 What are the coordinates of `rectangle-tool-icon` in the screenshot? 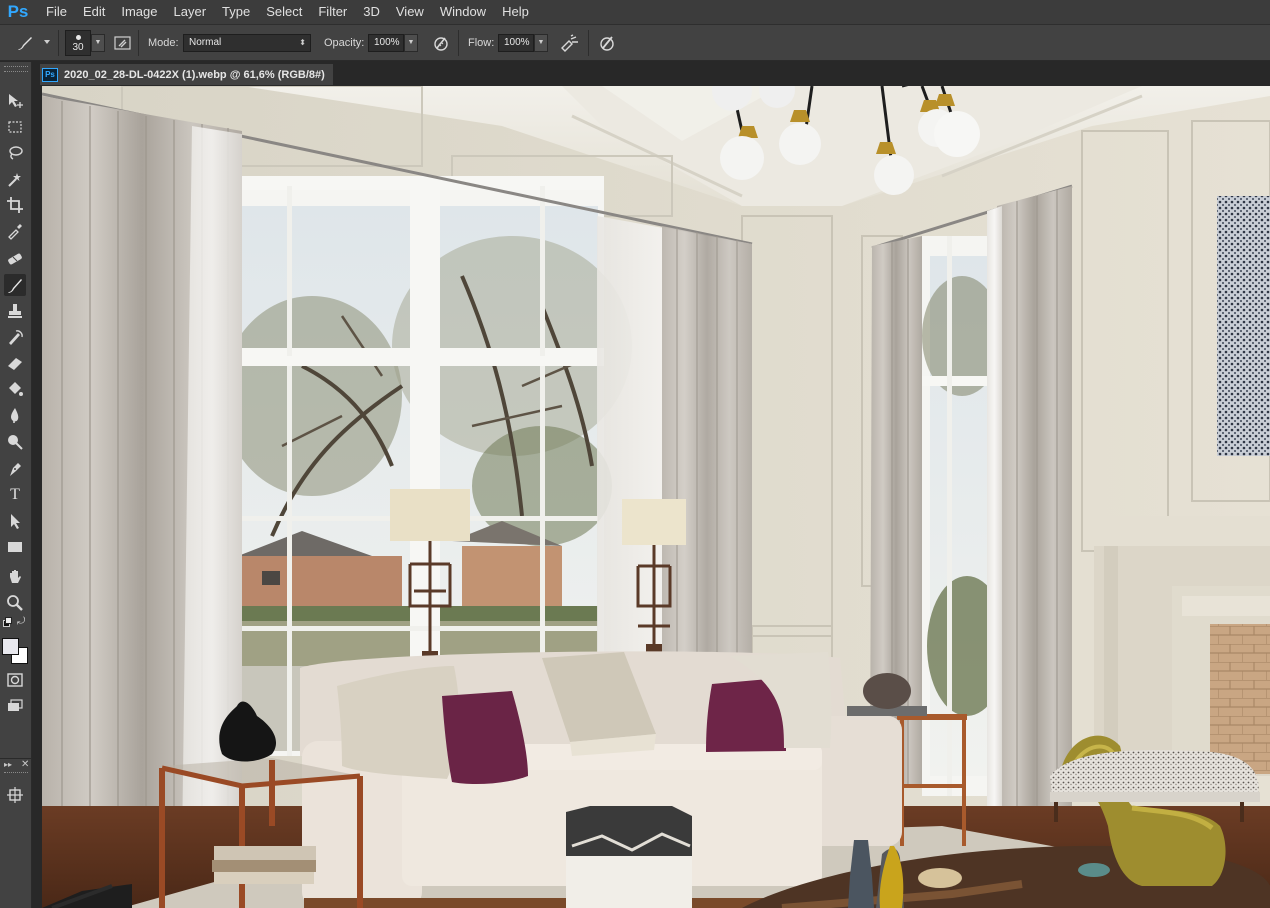 It's located at (15, 547).